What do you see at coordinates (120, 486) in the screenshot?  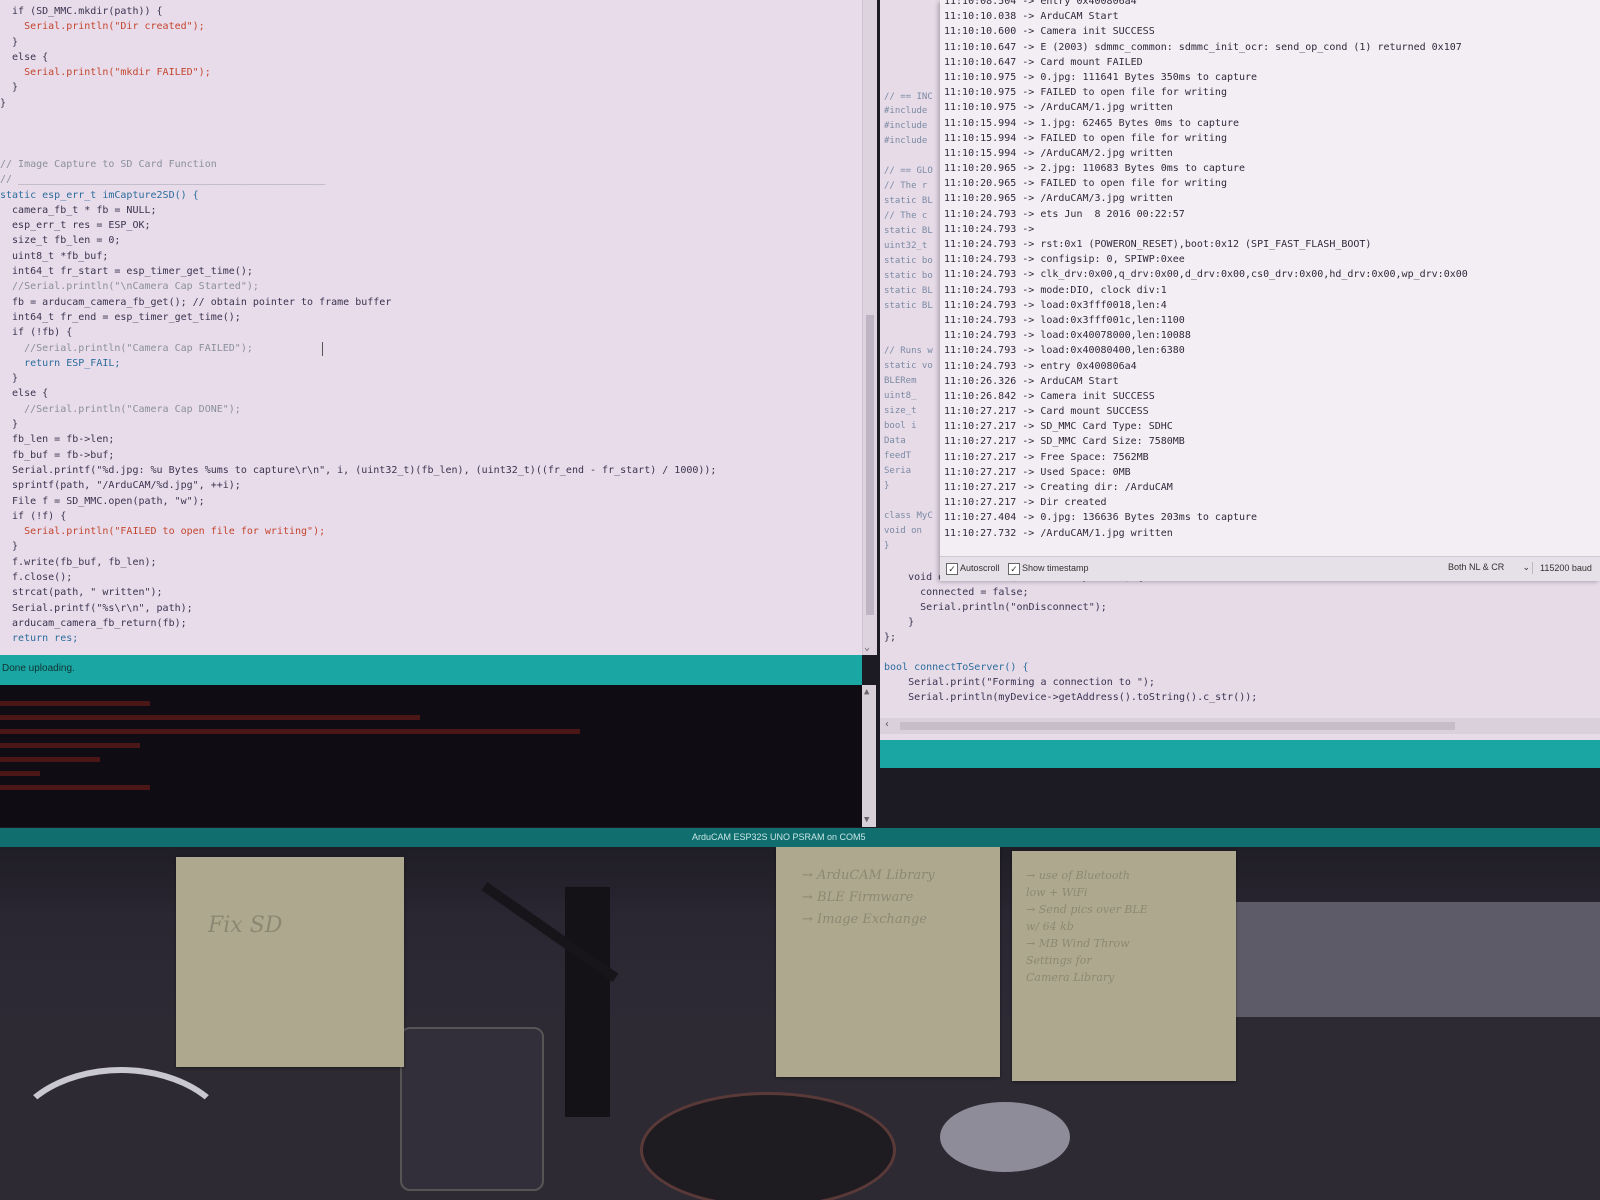 I see `code-line: sprintf(path, "/ArduCAM/%d.jpg", ++i);` at bounding box center [120, 486].